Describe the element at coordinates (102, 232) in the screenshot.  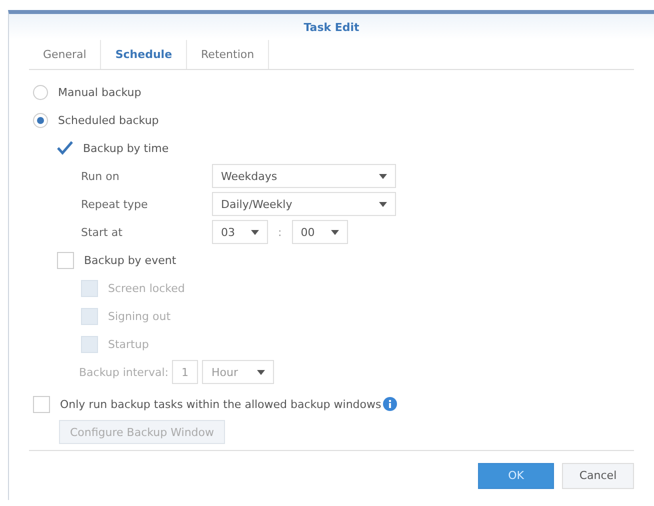
I see `field-label: Start at` at that location.